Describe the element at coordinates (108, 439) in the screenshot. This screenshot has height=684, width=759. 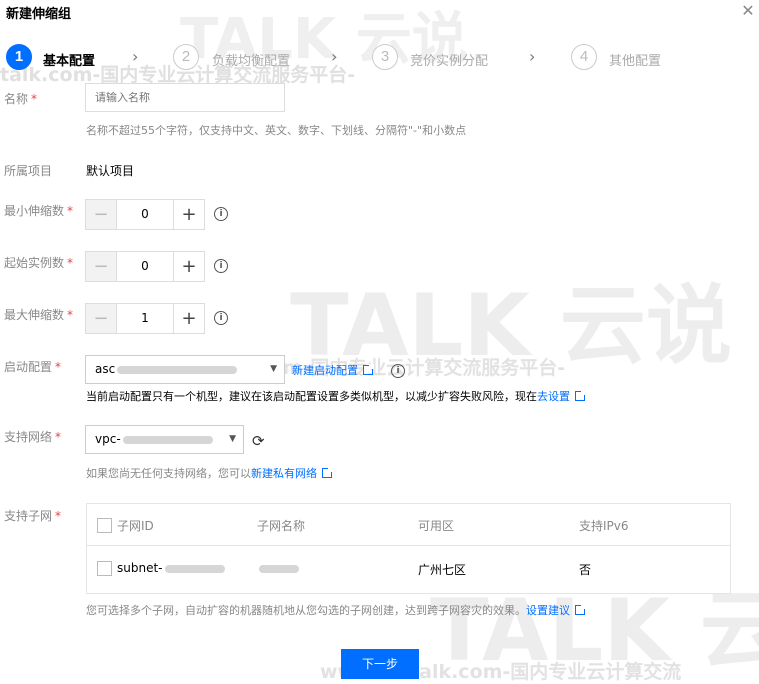
I see `vpc-value: vpc-` at that location.